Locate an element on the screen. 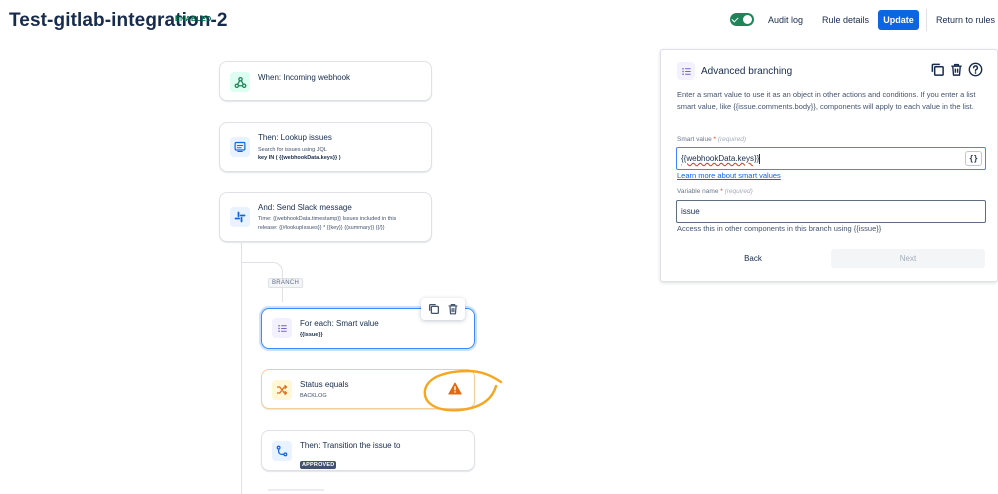  smart-value-text: {{webhookData.keys}} is located at coordinates (720, 158).